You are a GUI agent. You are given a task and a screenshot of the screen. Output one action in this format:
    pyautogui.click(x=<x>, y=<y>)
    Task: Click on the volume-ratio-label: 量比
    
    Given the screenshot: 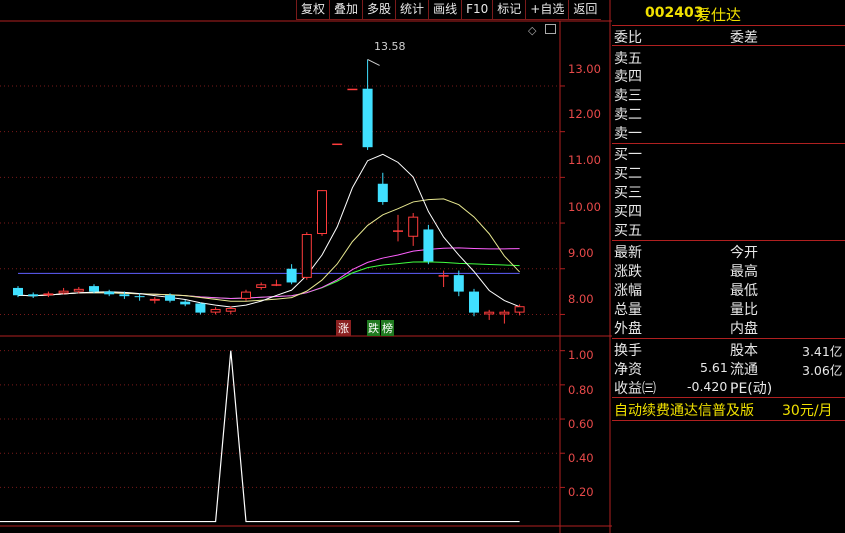 What is the action you would take?
    pyautogui.click(x=744, y=310)
    